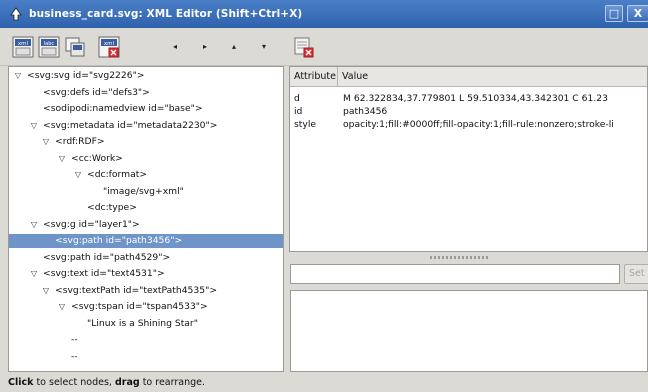 This screenshot has height=392, width=648. What do you see at coordinates (16, 14) in the screenshot?
I see `inkscape-app-icon` at bounding box center [16, 14].